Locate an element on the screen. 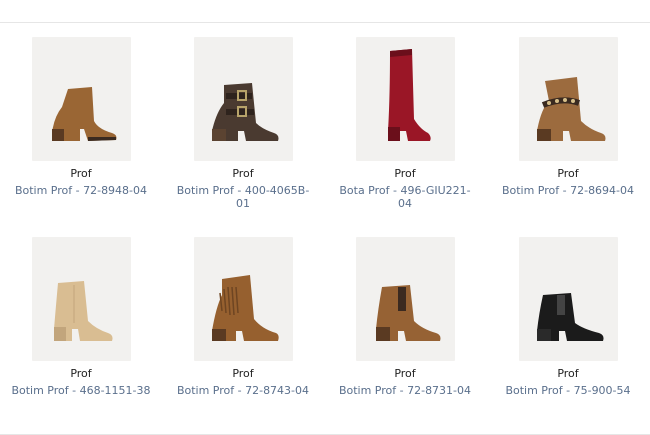 This screenshot has height=435, width=650. ankle-boot-beige-icon is located at coordinates (82, 311).